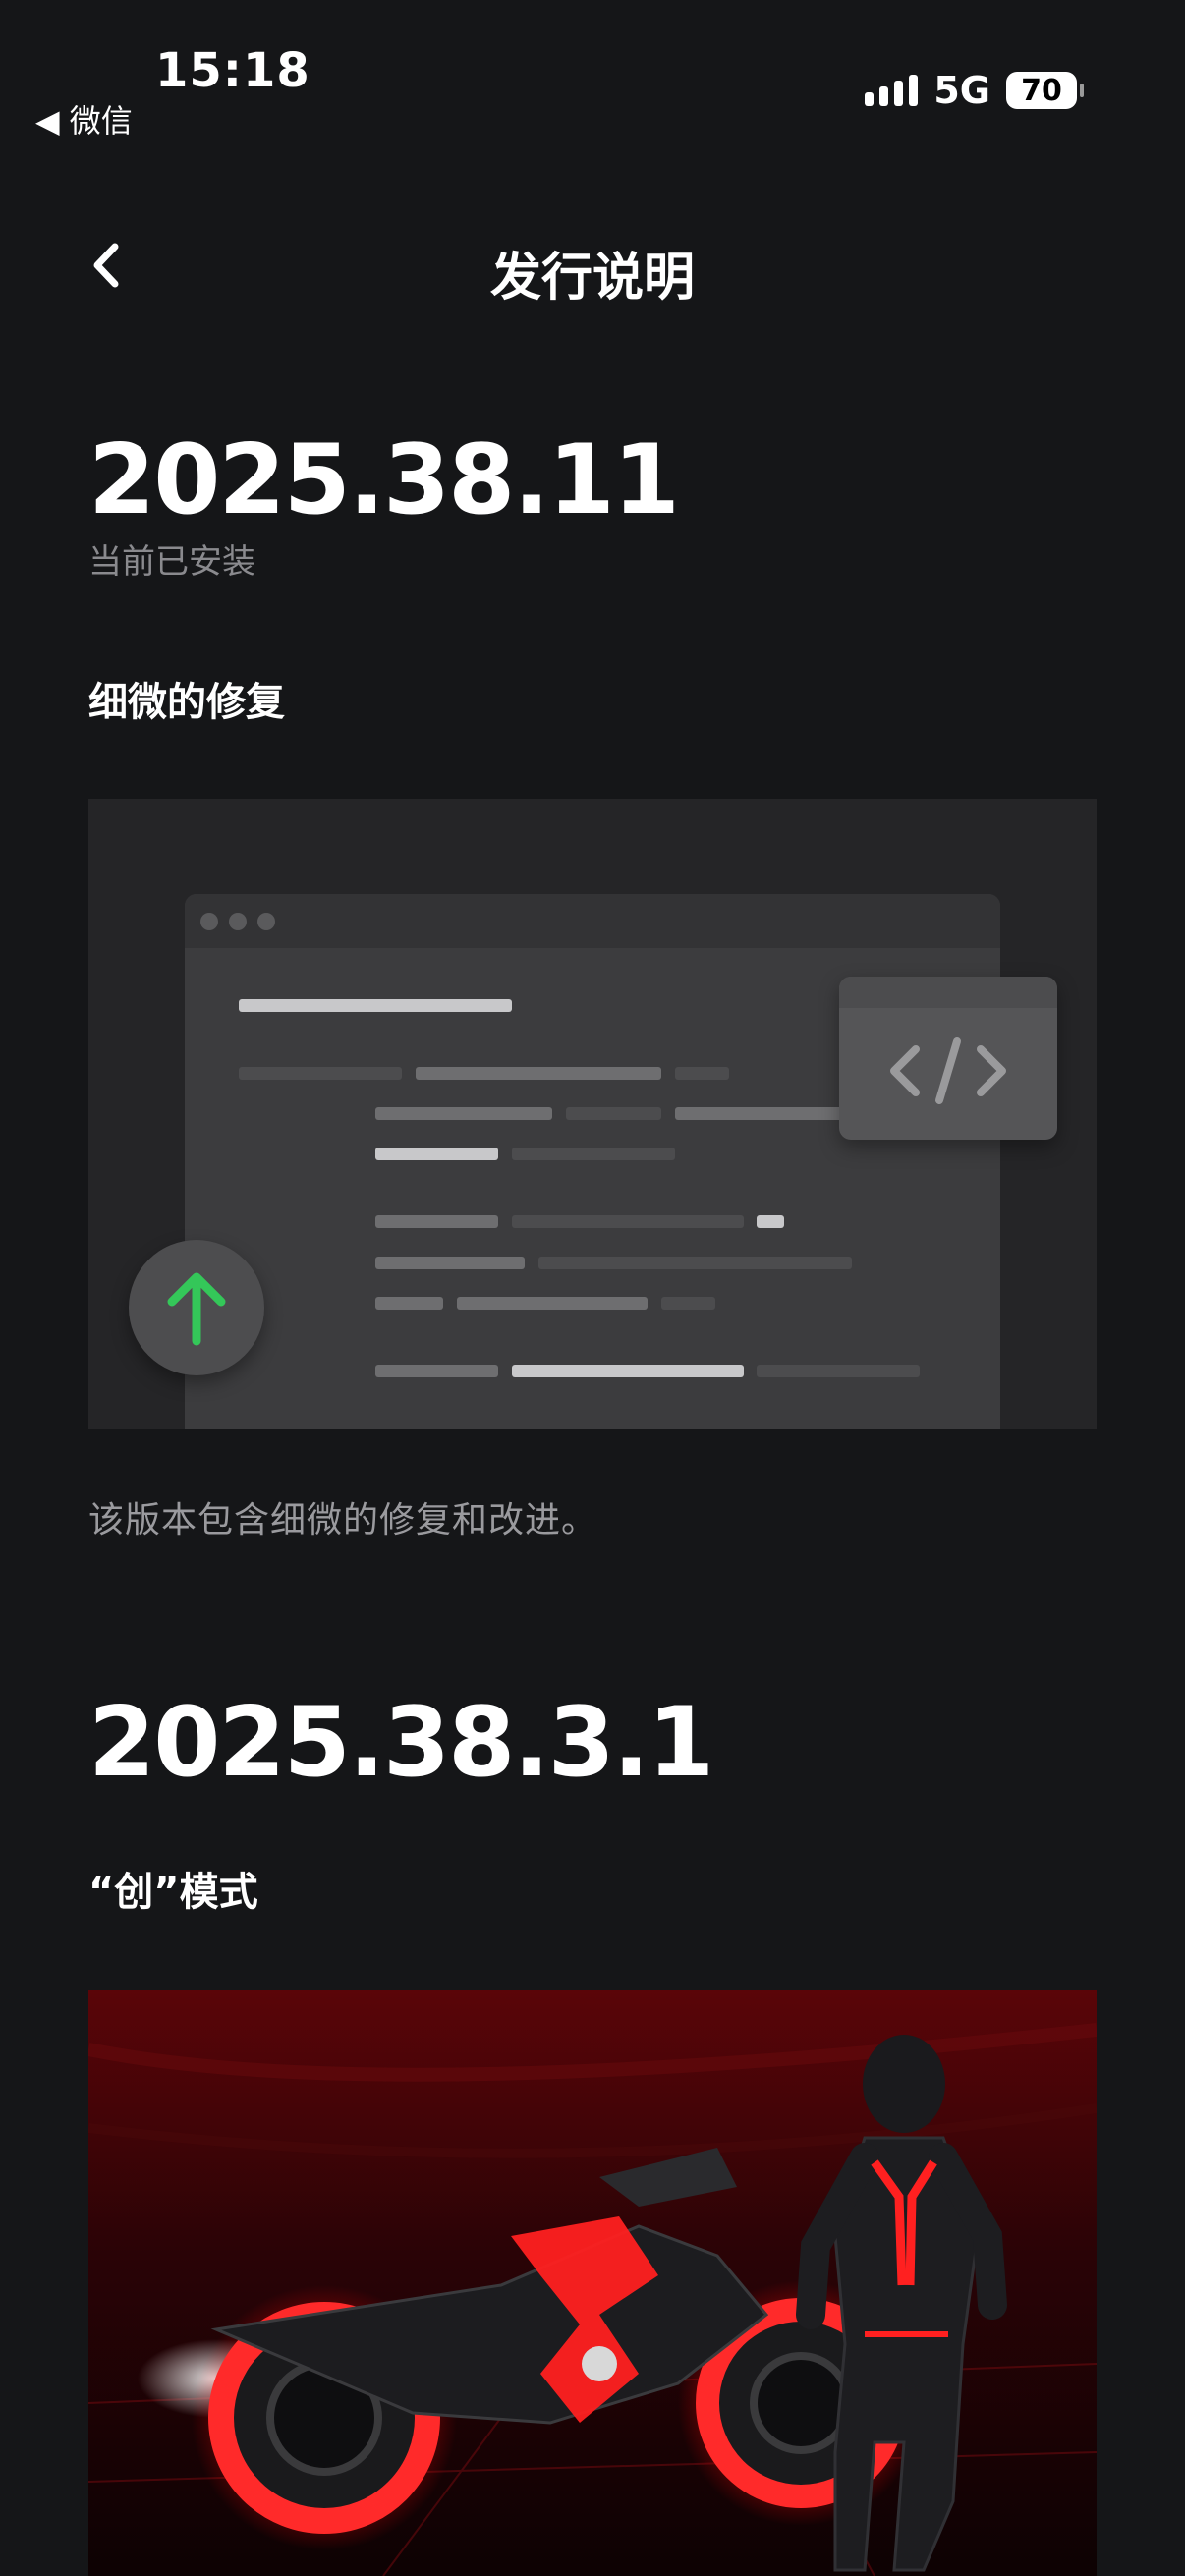 The height and width of the screenshot is (2576, 1185). I want to click on browser-window-graphic, so click(592, 1161).